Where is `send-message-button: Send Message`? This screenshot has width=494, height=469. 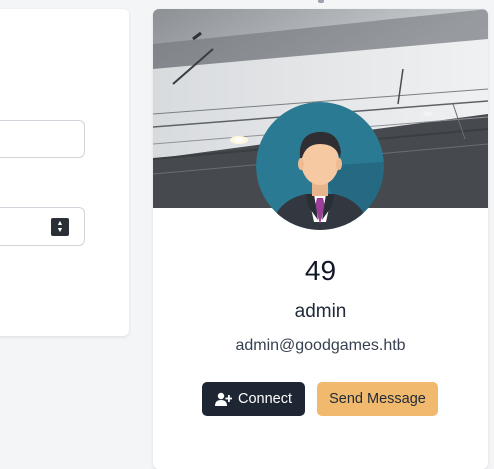 send-message-button: Send Message is located at coordinates (377, 399).